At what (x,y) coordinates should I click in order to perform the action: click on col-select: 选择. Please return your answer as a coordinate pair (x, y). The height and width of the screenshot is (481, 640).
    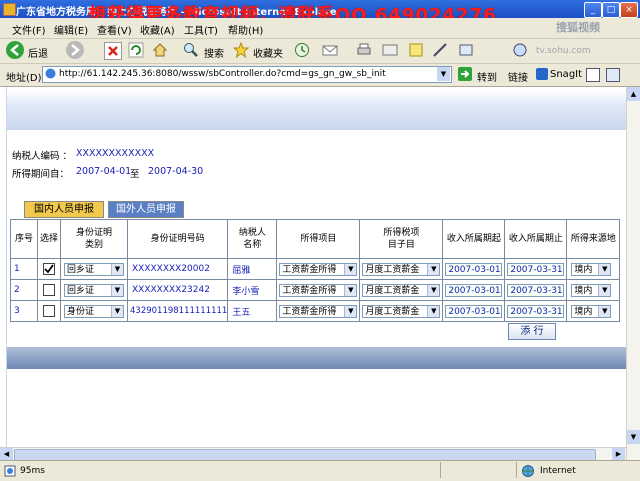
    Looking at the image, I should click on (49, 239).